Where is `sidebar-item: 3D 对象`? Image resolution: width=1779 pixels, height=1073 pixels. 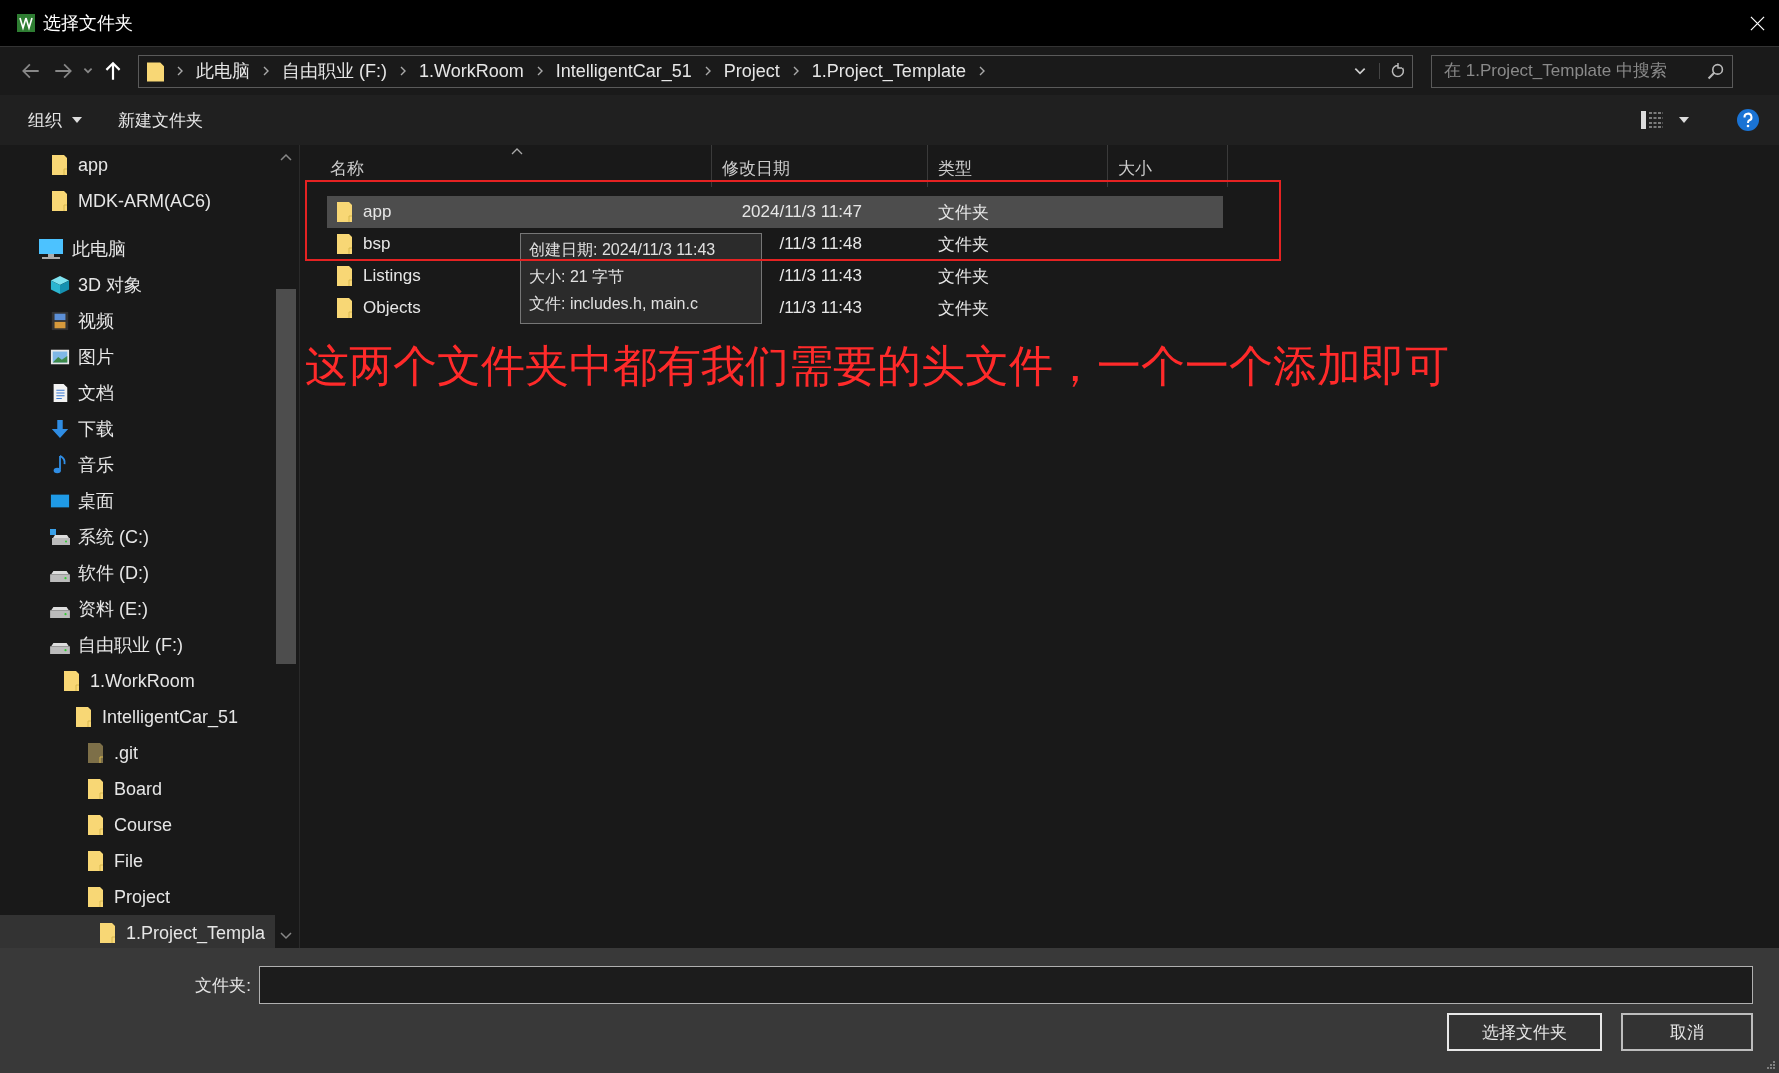
sidebar-item: 3D 对象 is located at coordinates (137, 285).